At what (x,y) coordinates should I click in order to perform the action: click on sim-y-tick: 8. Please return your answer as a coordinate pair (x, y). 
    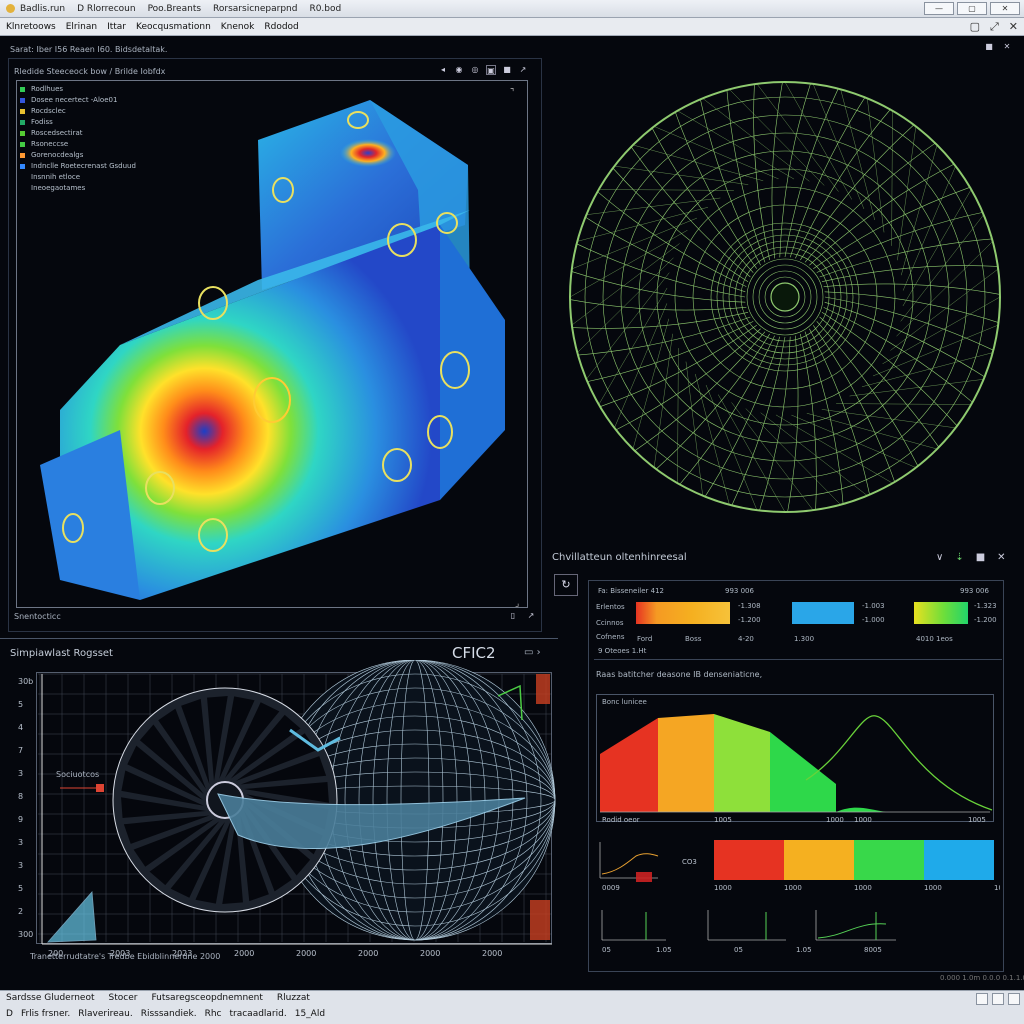
    Looking at the image, I should click on (20, 796).